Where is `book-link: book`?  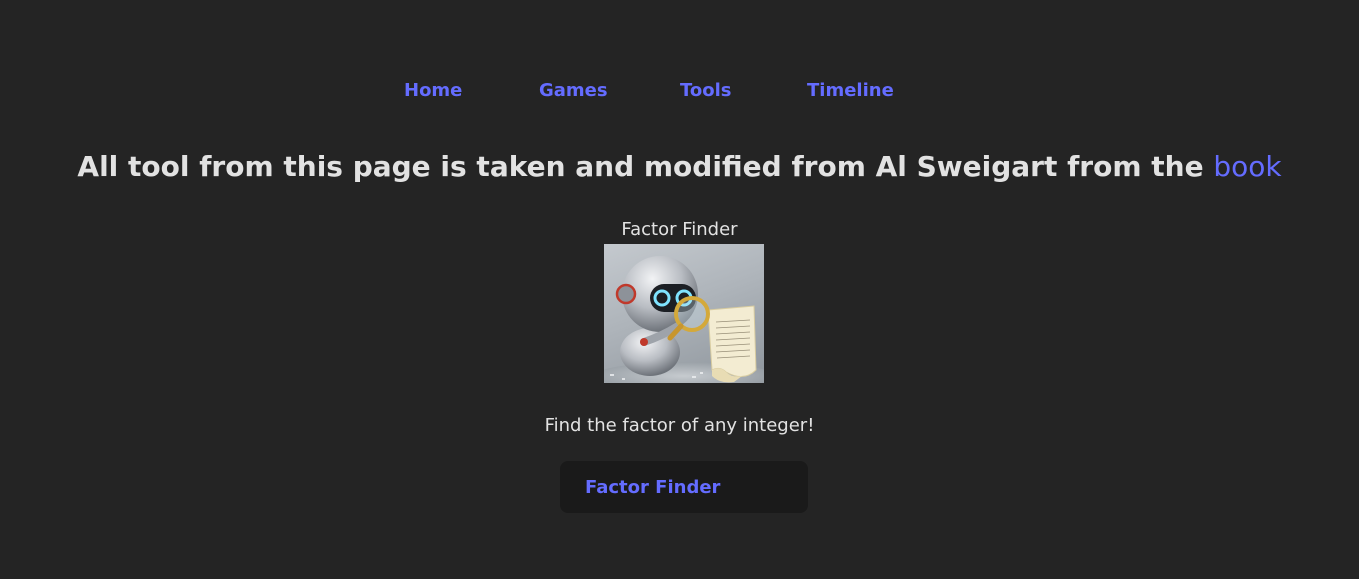
book-link: book is located at coordinates (1247, 166).